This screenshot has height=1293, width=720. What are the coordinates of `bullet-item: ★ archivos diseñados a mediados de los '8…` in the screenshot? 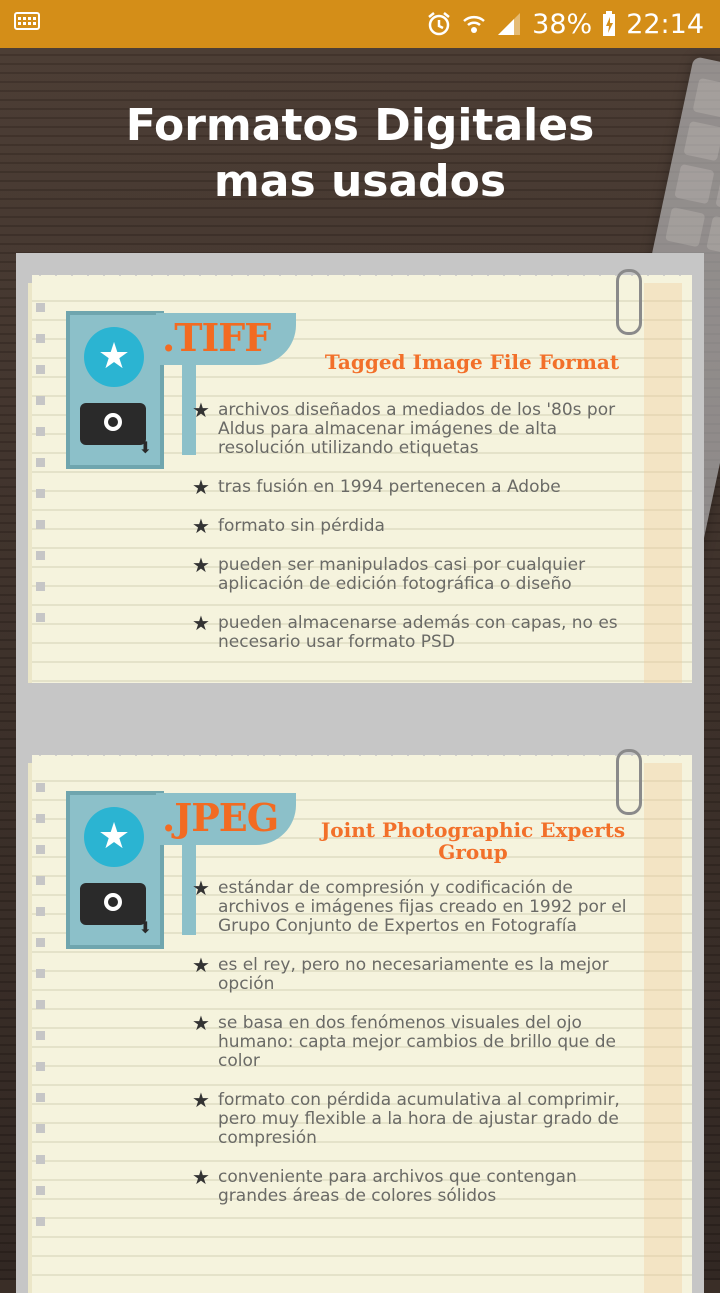 It's located at (404, 428).